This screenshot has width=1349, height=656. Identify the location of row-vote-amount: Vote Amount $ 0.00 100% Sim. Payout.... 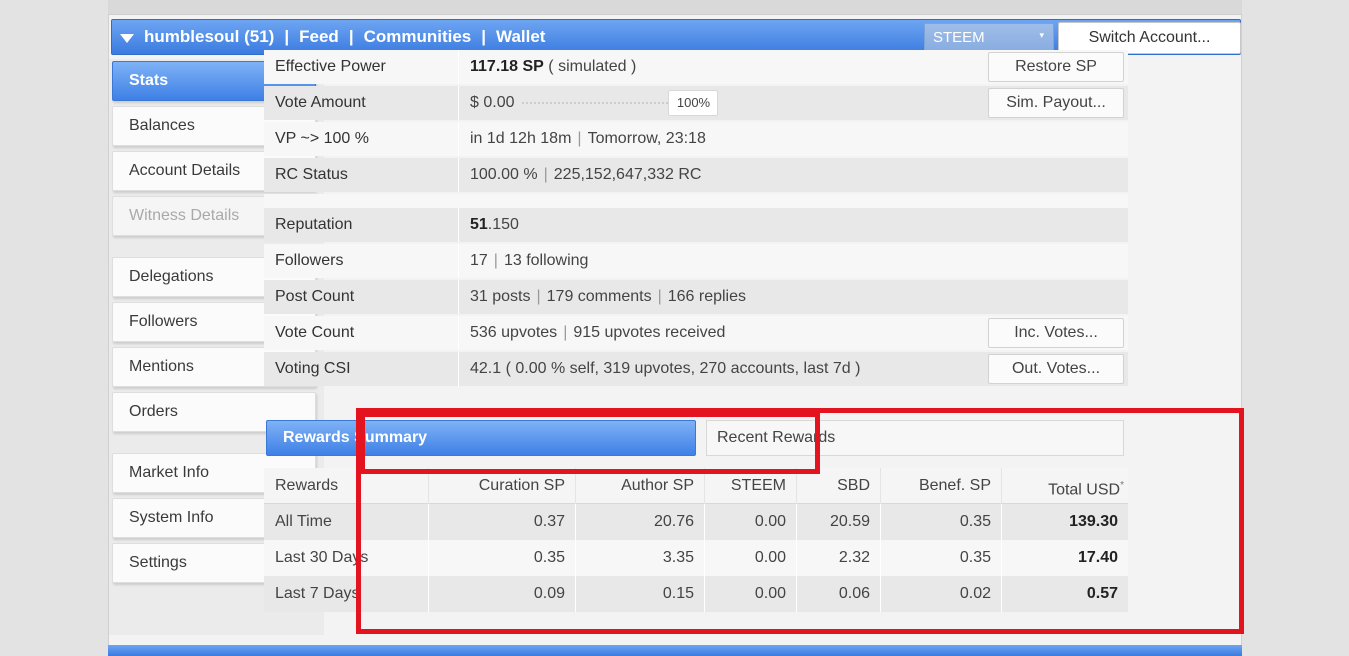
(696, 103).